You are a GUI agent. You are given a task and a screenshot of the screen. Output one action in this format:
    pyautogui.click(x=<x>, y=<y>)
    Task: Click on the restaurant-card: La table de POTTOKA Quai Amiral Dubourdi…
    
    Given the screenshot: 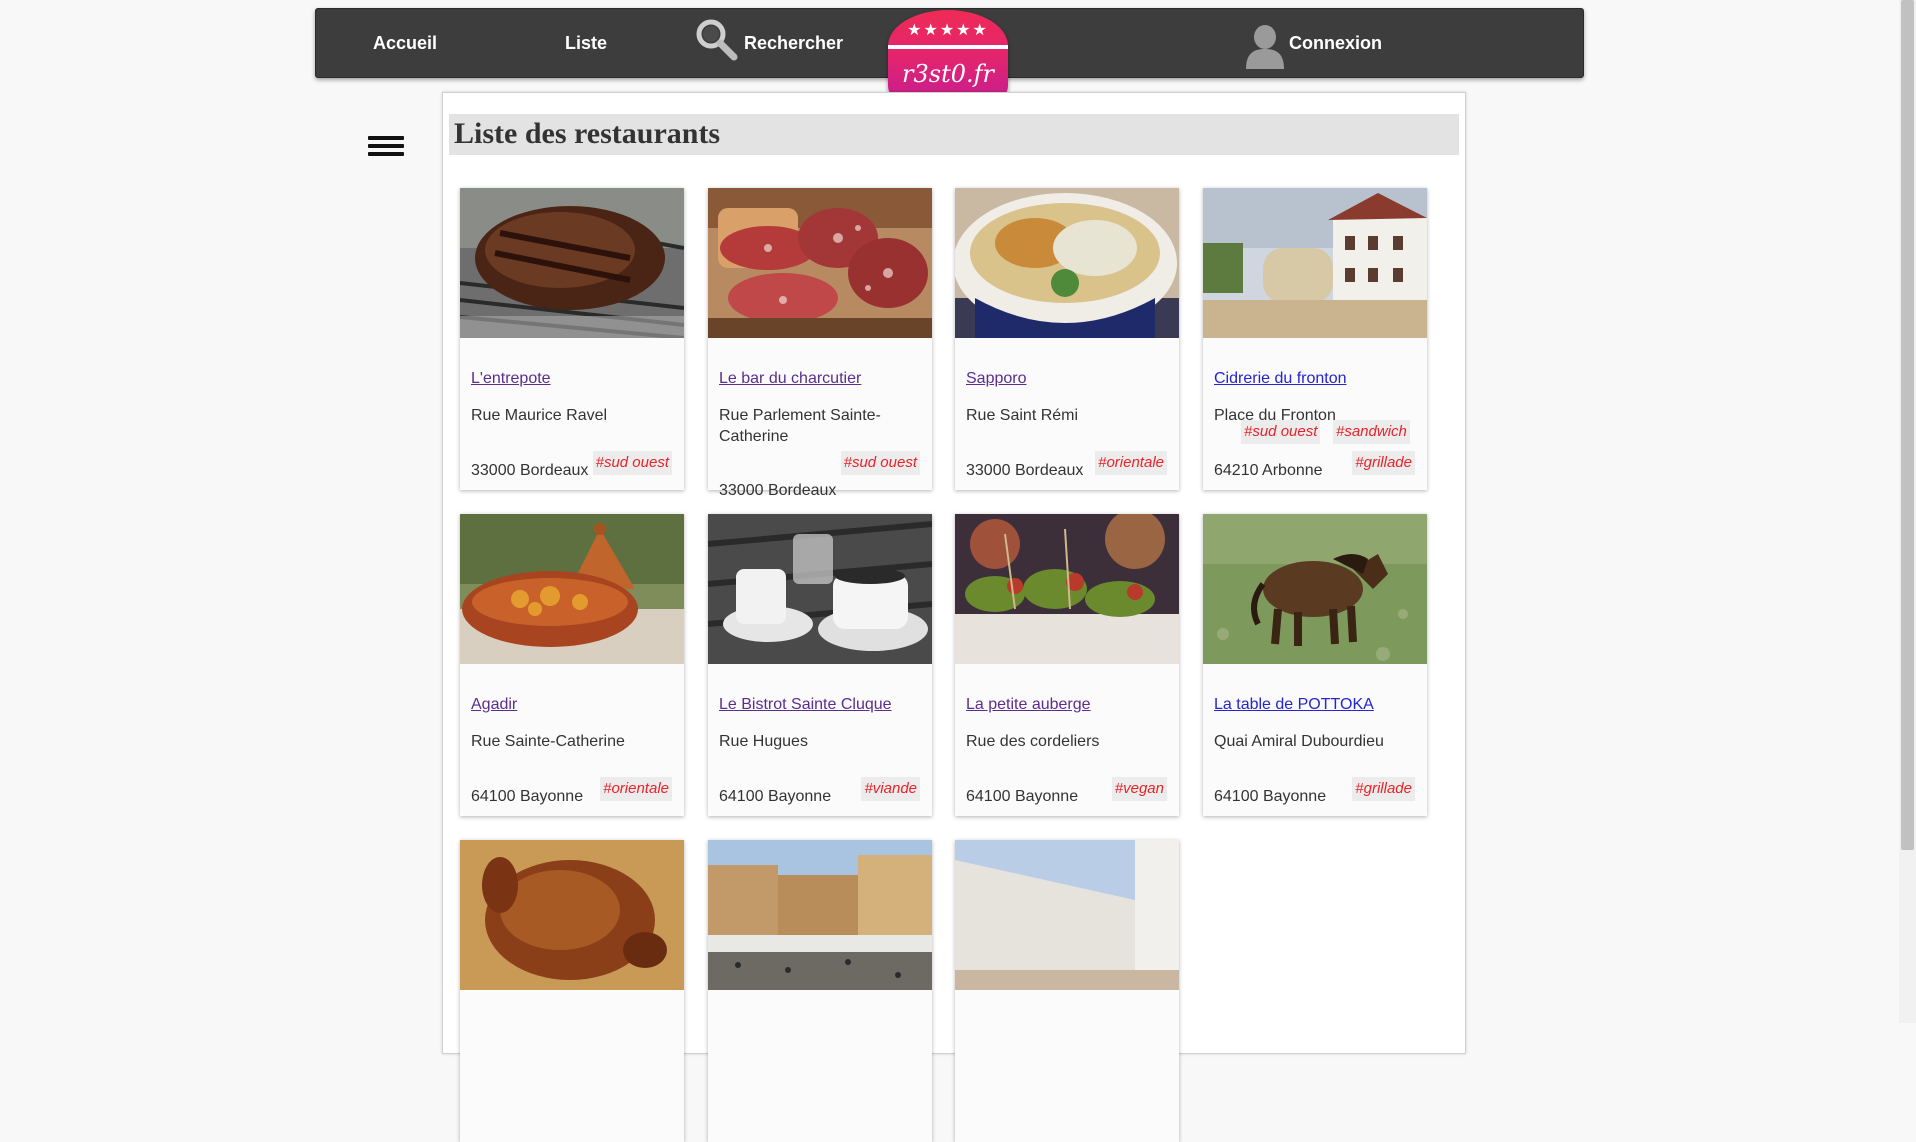 What is the action you would take?
    pyautogui.click(x=1315, y=665)
    